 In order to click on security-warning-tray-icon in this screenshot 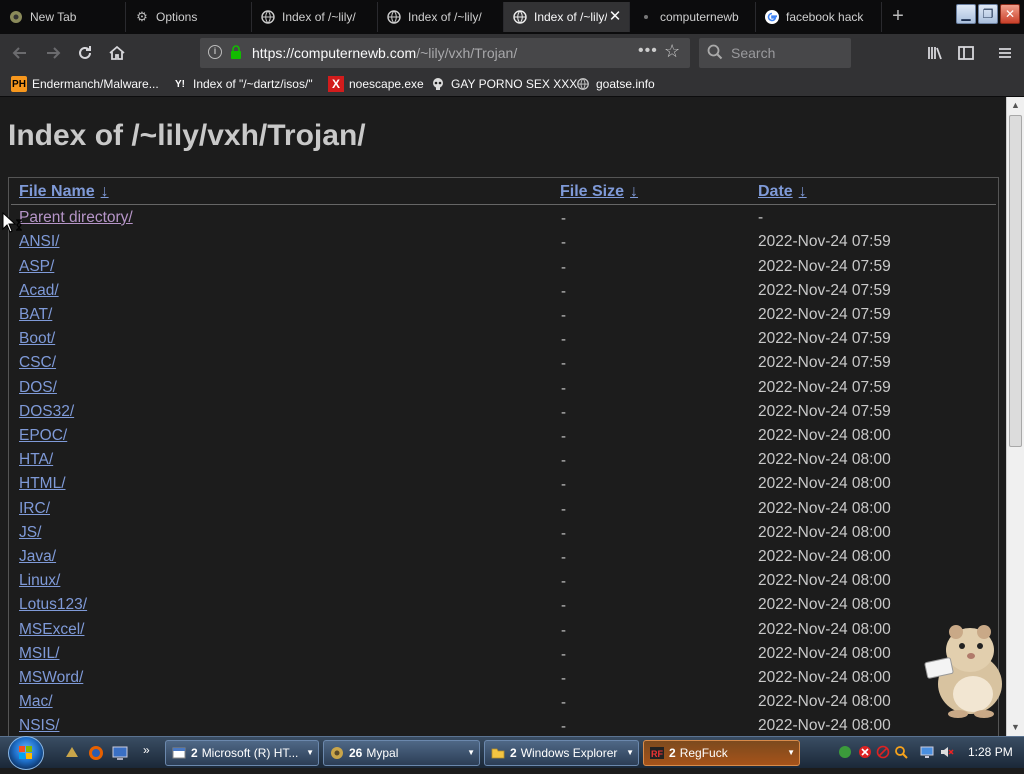, I will do `click(865, 752)`.